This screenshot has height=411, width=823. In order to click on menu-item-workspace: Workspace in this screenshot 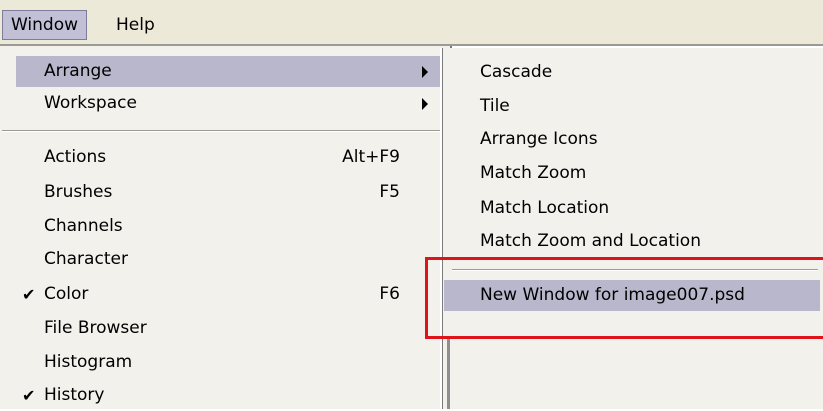, I will do `click(229, 103)`.